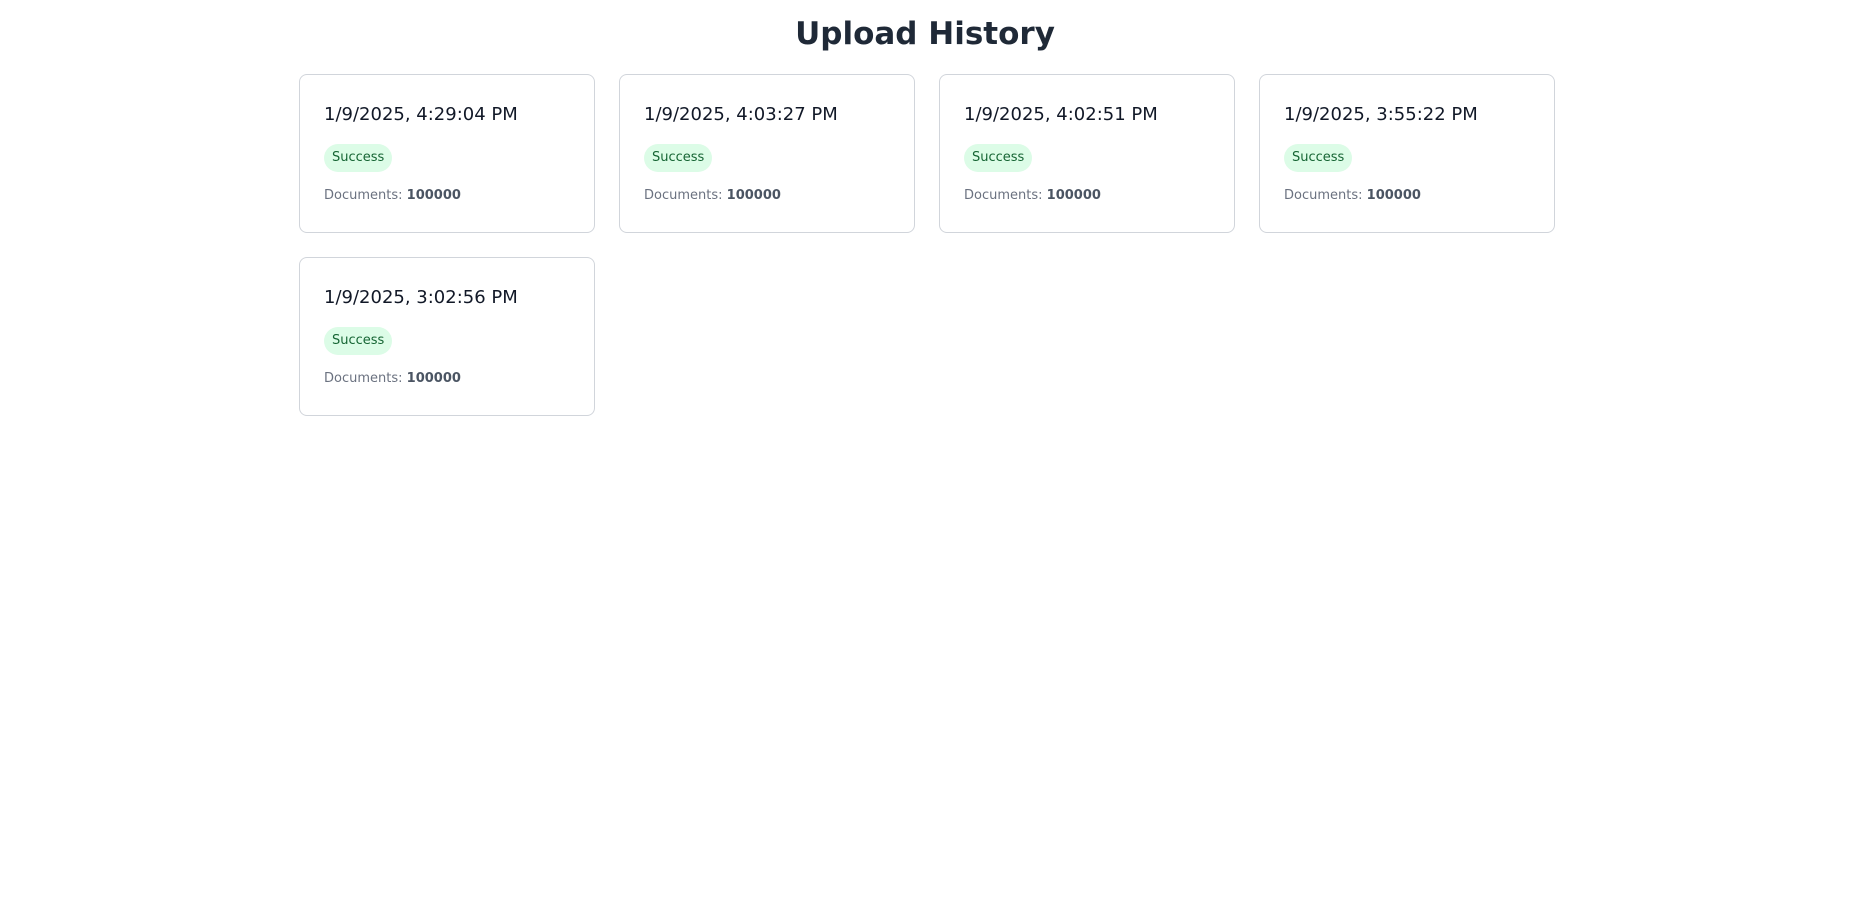  Describe the element at coordinates (1381, 114) in the screenshot. I see `upload-timestamp: 1/9/2025, 3:55:22 PM` at that location.